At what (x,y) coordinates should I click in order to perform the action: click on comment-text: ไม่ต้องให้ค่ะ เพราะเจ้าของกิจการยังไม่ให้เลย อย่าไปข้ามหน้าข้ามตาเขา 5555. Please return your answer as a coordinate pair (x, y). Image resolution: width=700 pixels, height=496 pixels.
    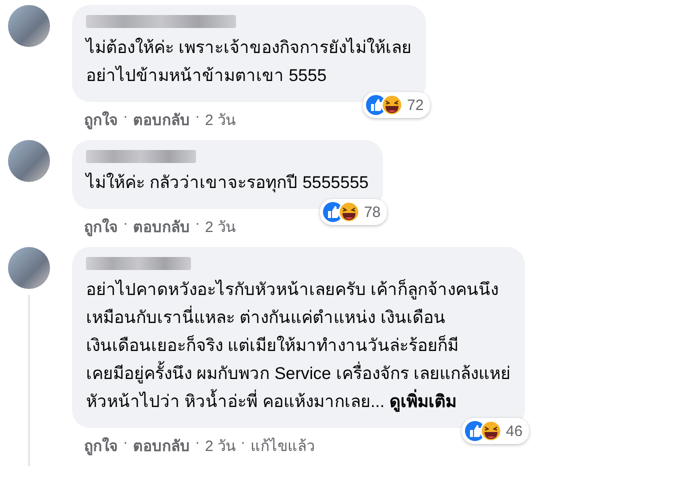
    Looking at the image, I should click on (249, 61).